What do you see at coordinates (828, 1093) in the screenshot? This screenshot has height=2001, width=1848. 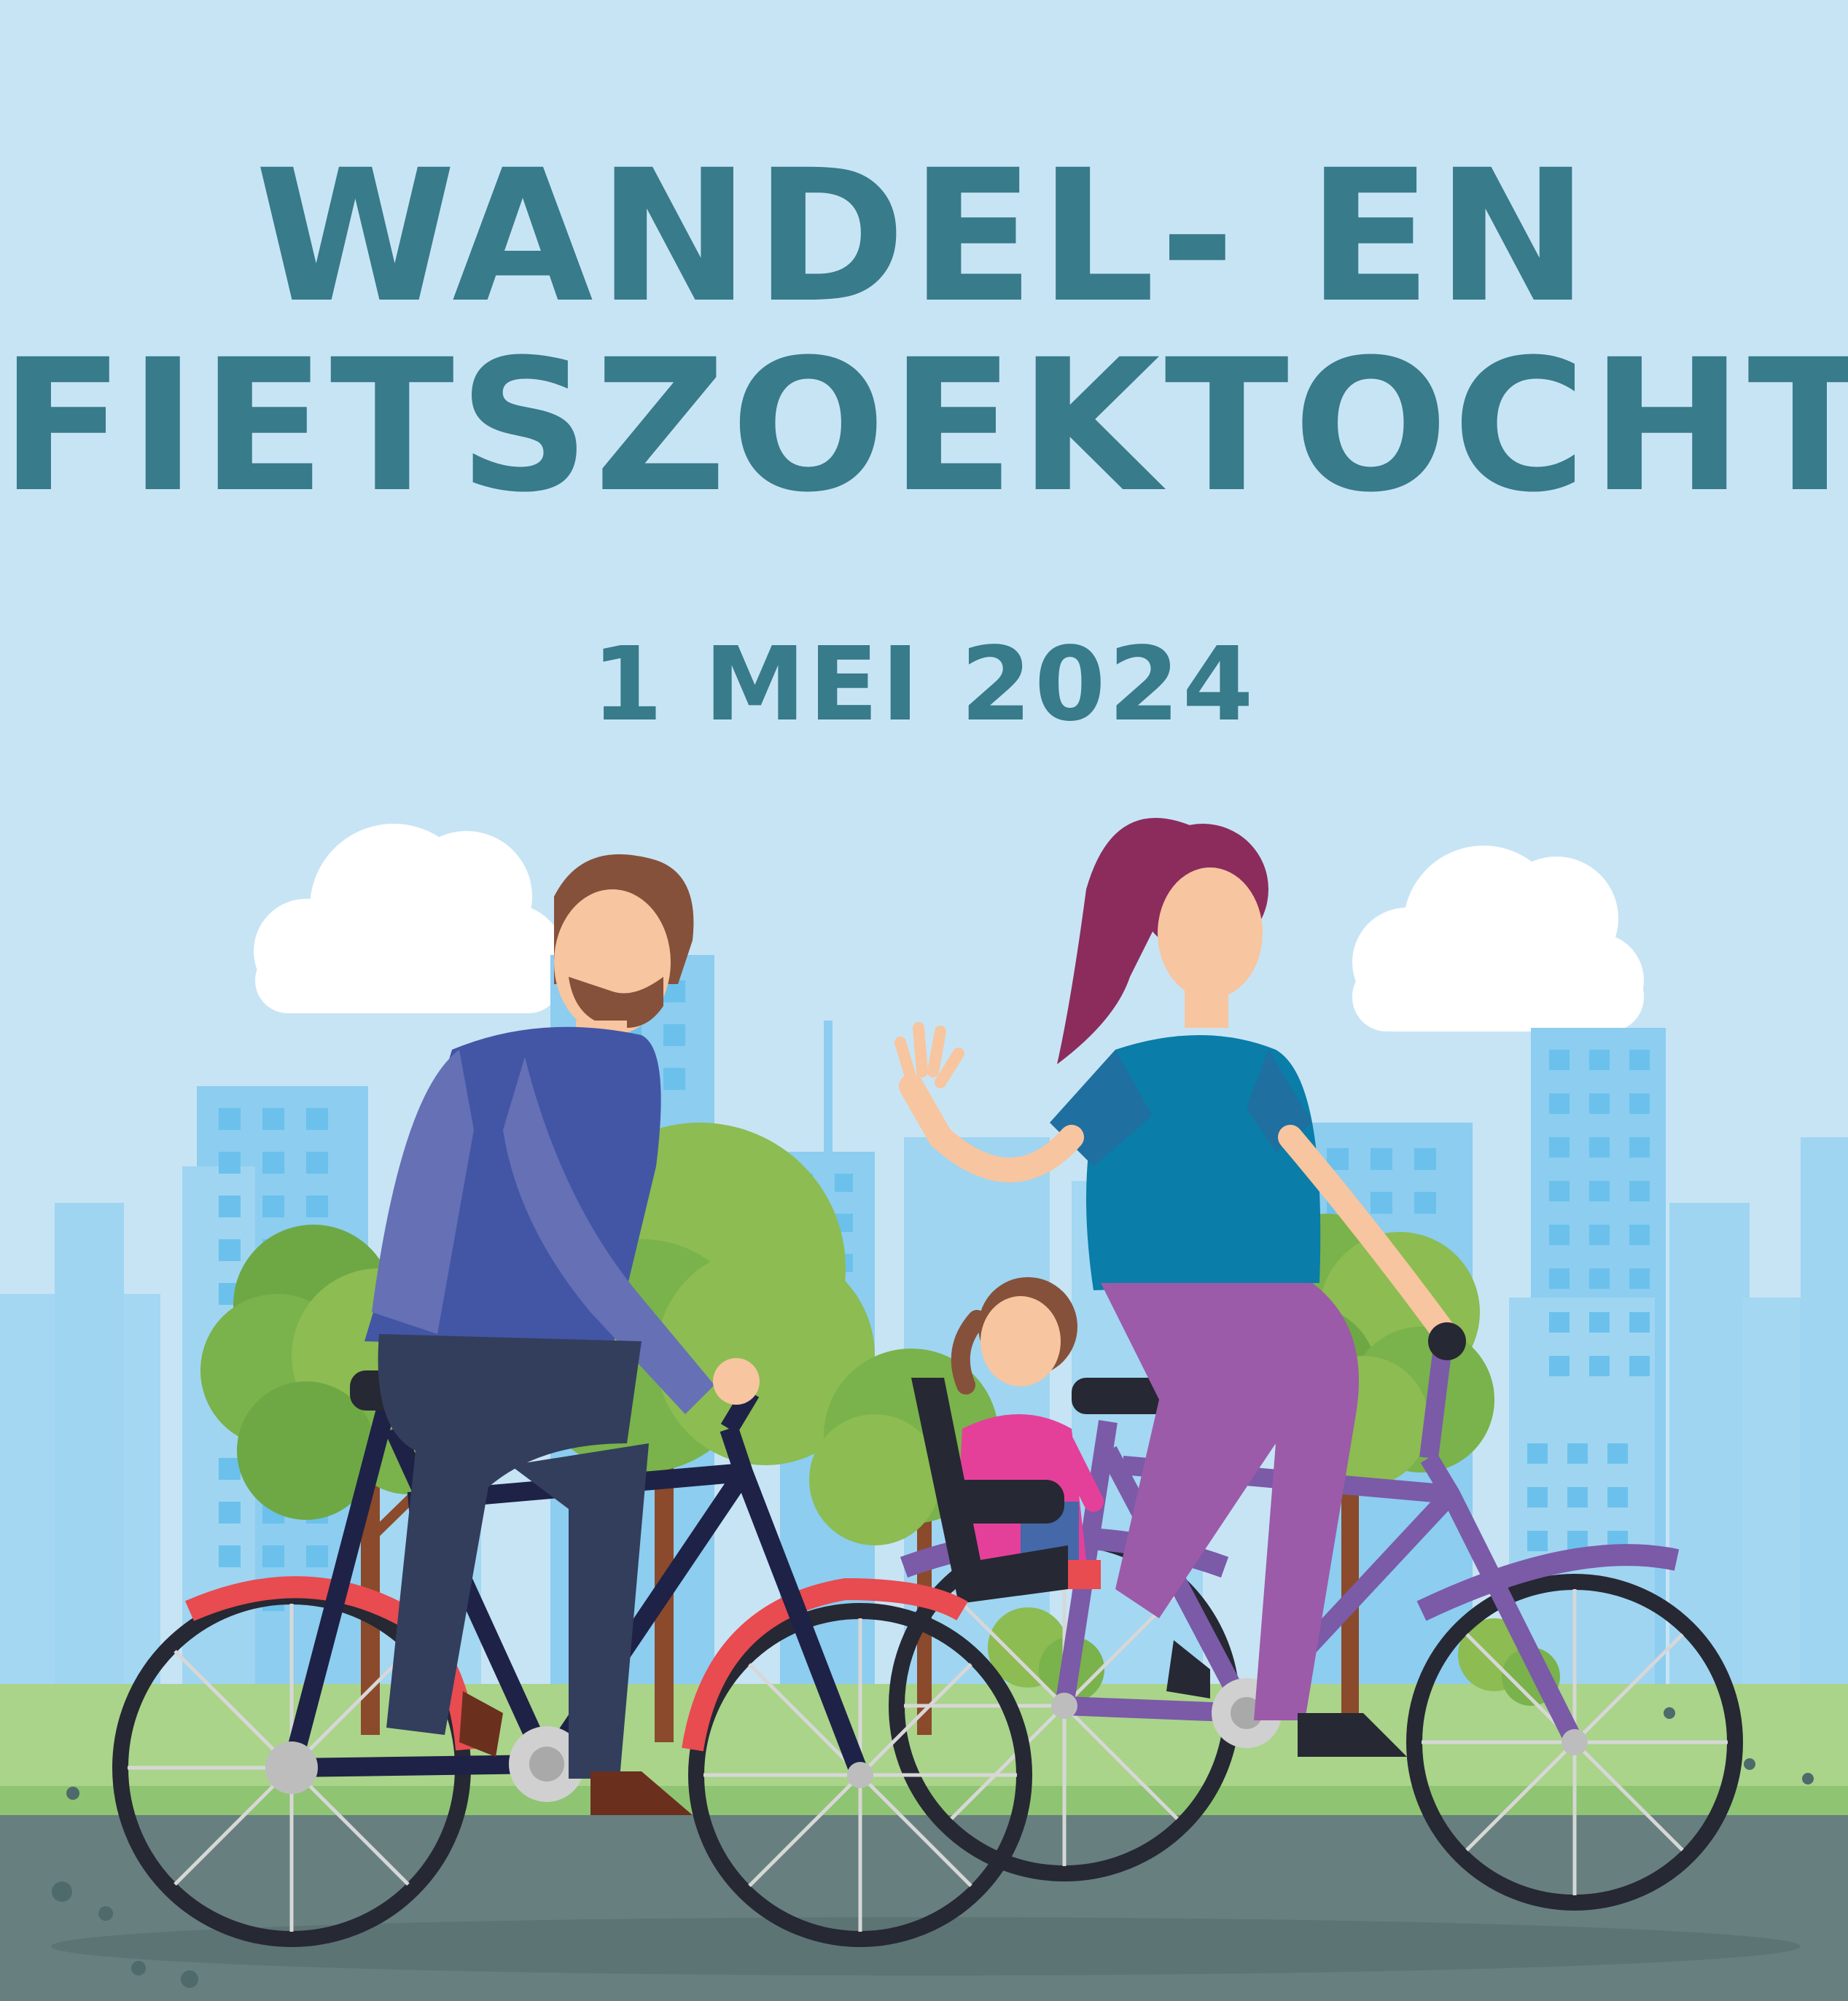 I see `building` at bounding box center [828, 1093].